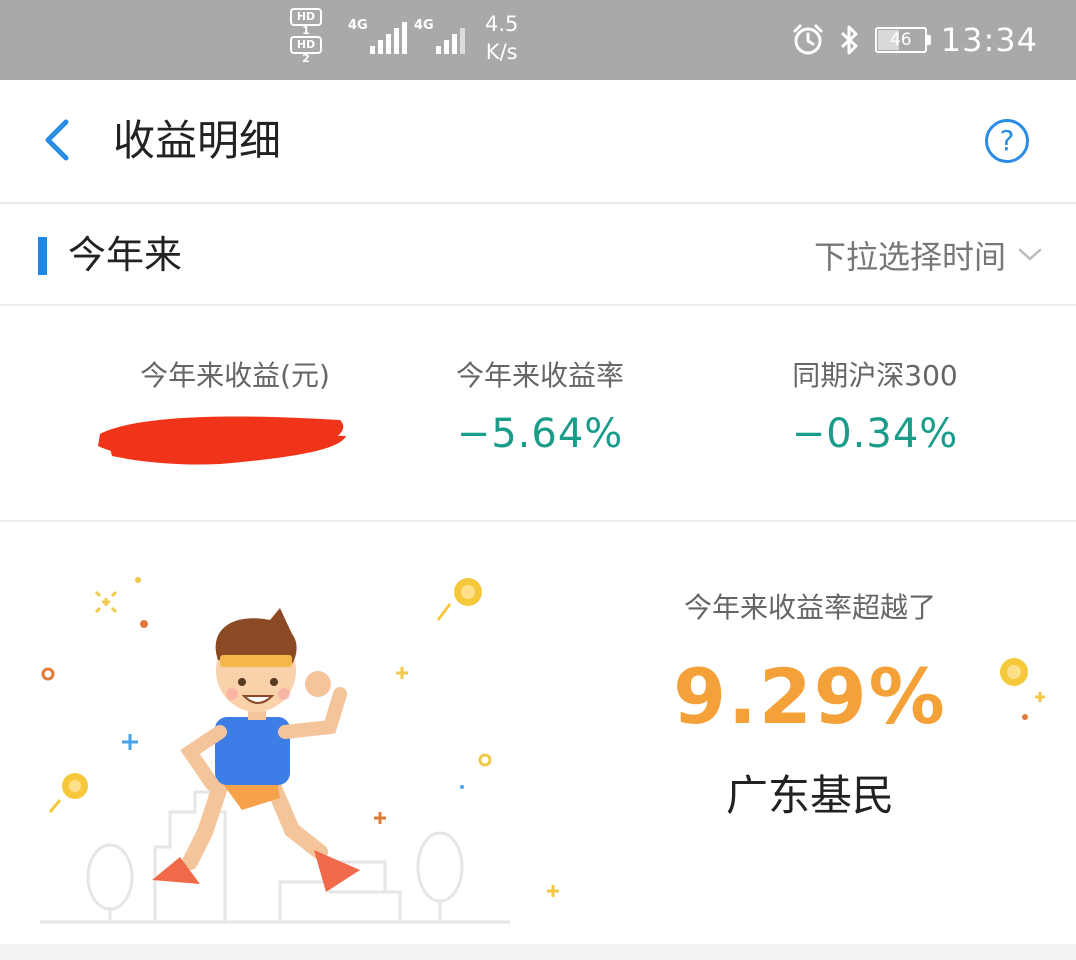 This screenshot has height=960, width=1076. Describe the element at coordinates (538, 952) in the screenshot. I see `bottom-divider` at that location.